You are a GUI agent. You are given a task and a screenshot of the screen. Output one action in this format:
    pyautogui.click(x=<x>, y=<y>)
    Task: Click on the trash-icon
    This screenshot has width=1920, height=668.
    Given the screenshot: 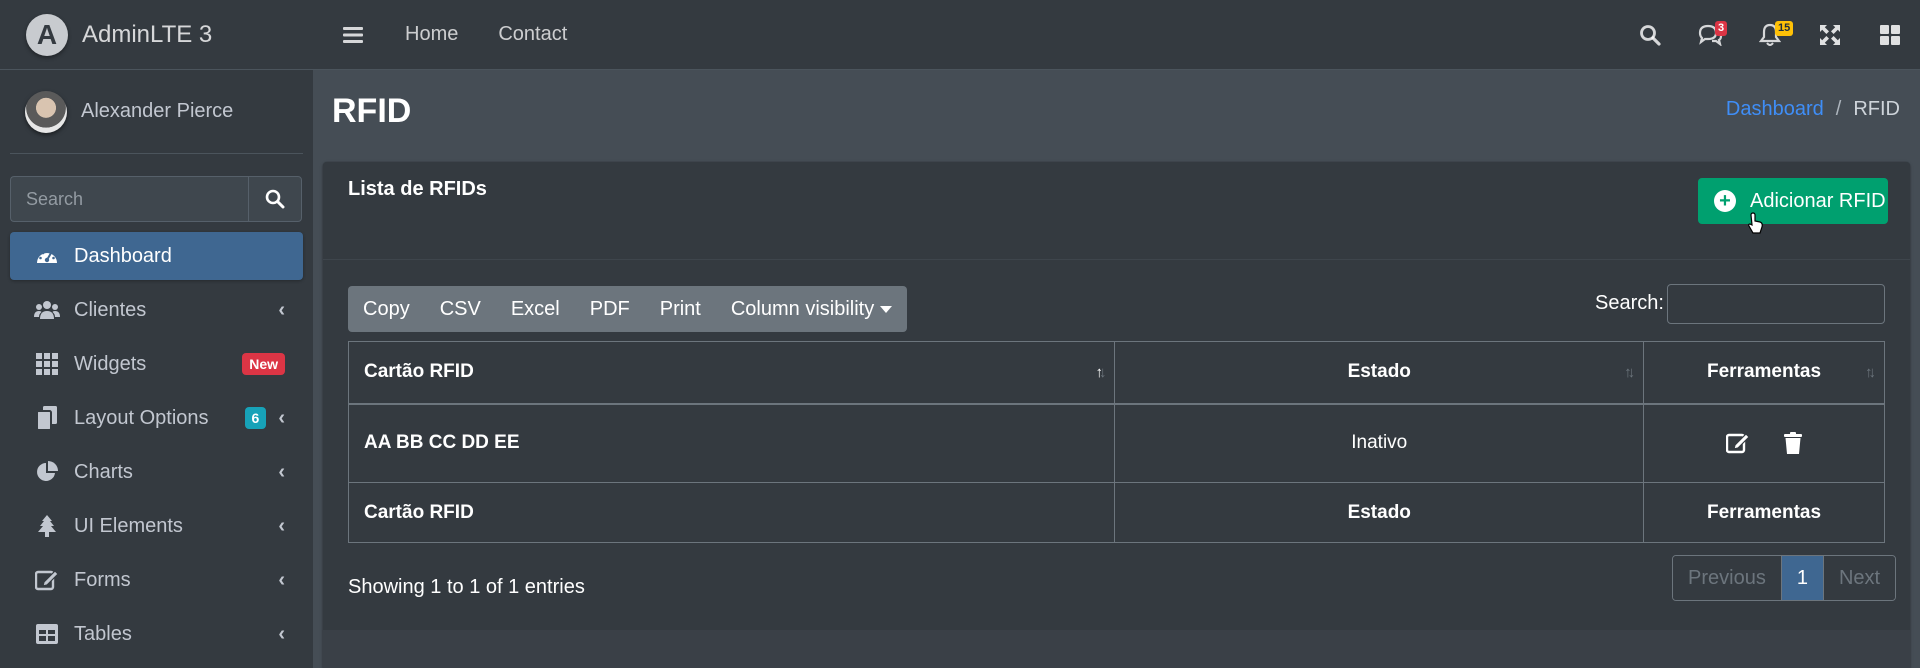 What is the action you would take?
    pyautogui.click(x=1793, y=443)
    